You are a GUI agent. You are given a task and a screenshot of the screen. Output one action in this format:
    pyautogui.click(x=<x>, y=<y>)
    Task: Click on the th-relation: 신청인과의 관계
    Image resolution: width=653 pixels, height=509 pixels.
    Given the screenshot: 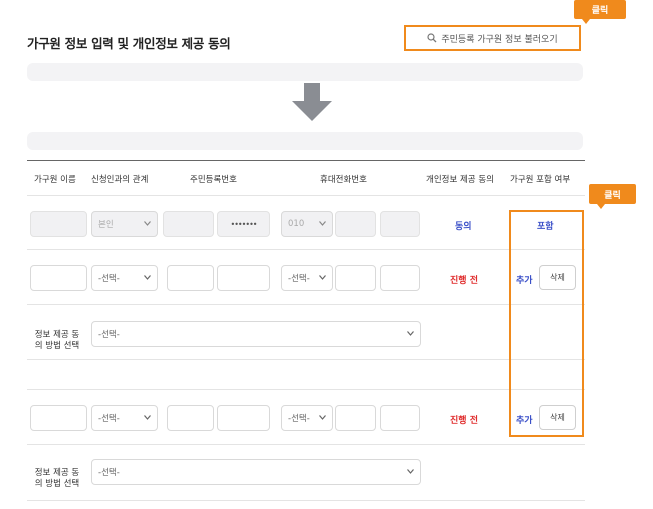 What is the action you would take?
    pyautogui.click(x=120, y=180)
    